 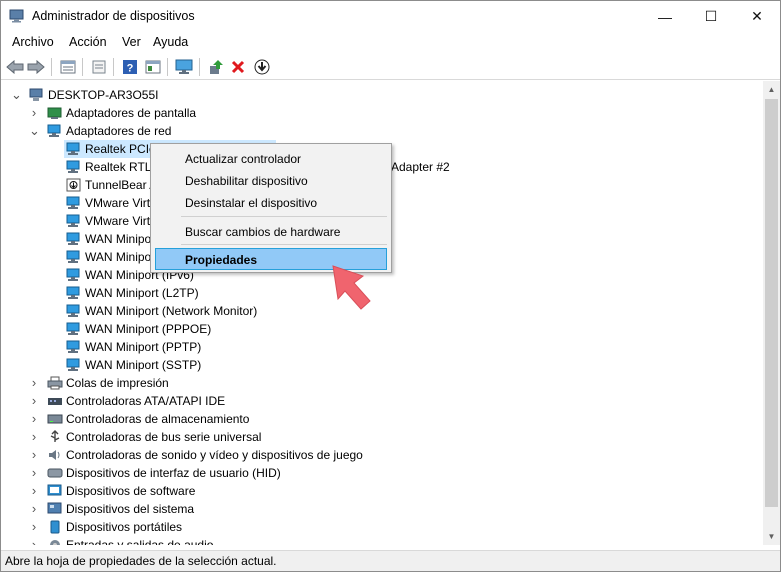 What do you see at coordinates (390, 16) in the screenshot?
I see `title-bar: Administrador de dispositivos — ☐ ✕` at bounding box center [390, 16].